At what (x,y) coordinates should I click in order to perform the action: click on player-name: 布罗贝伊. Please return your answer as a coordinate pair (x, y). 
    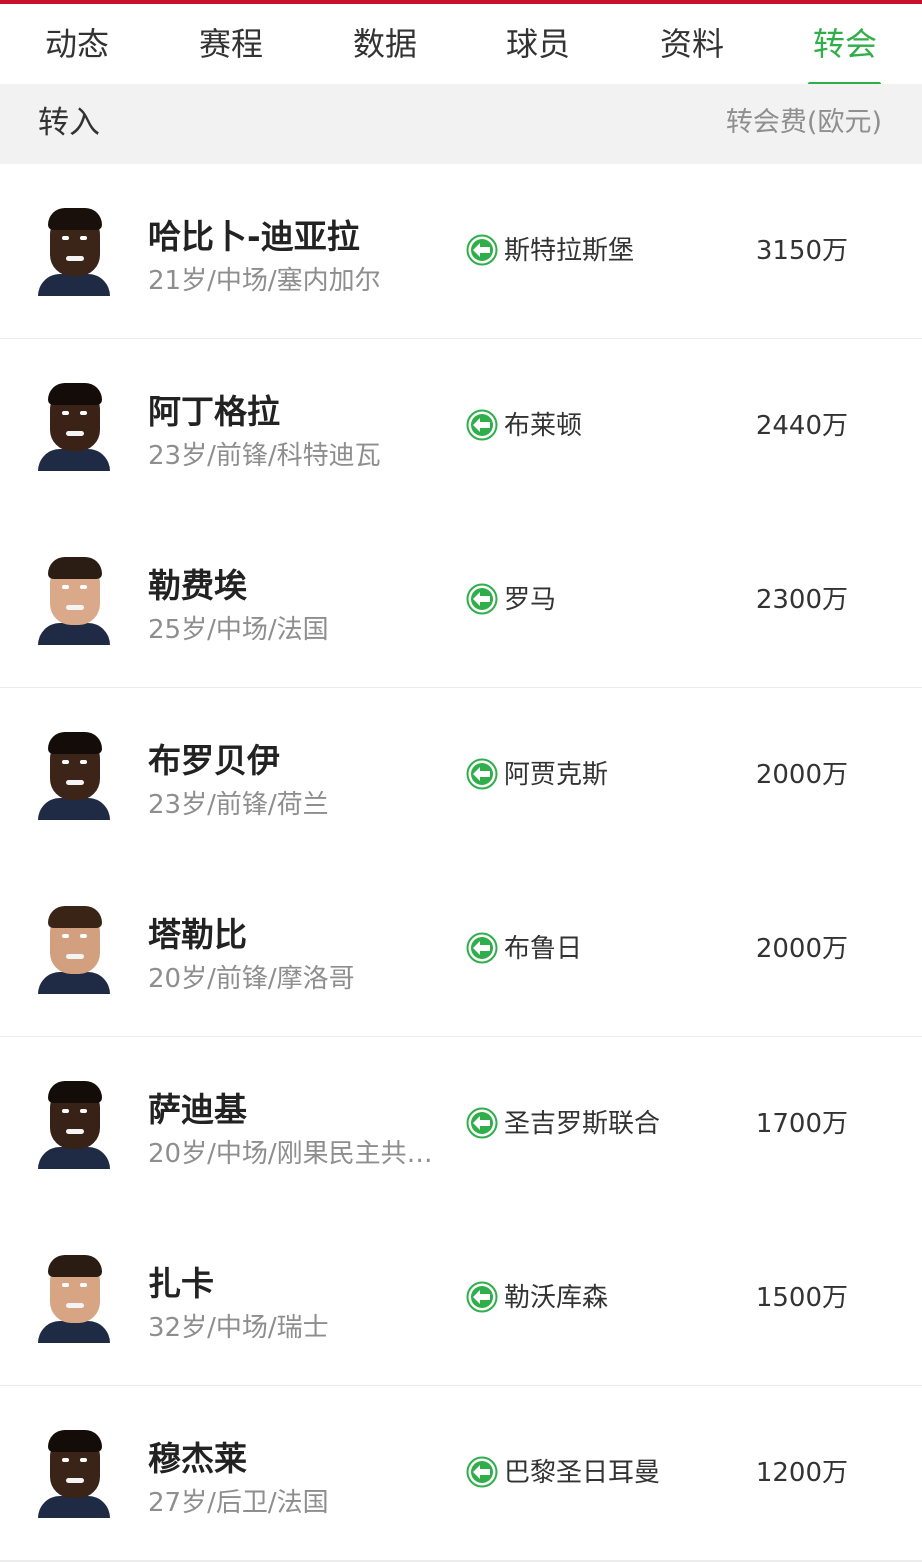
    Looking at the image, I should click on (214, 760).